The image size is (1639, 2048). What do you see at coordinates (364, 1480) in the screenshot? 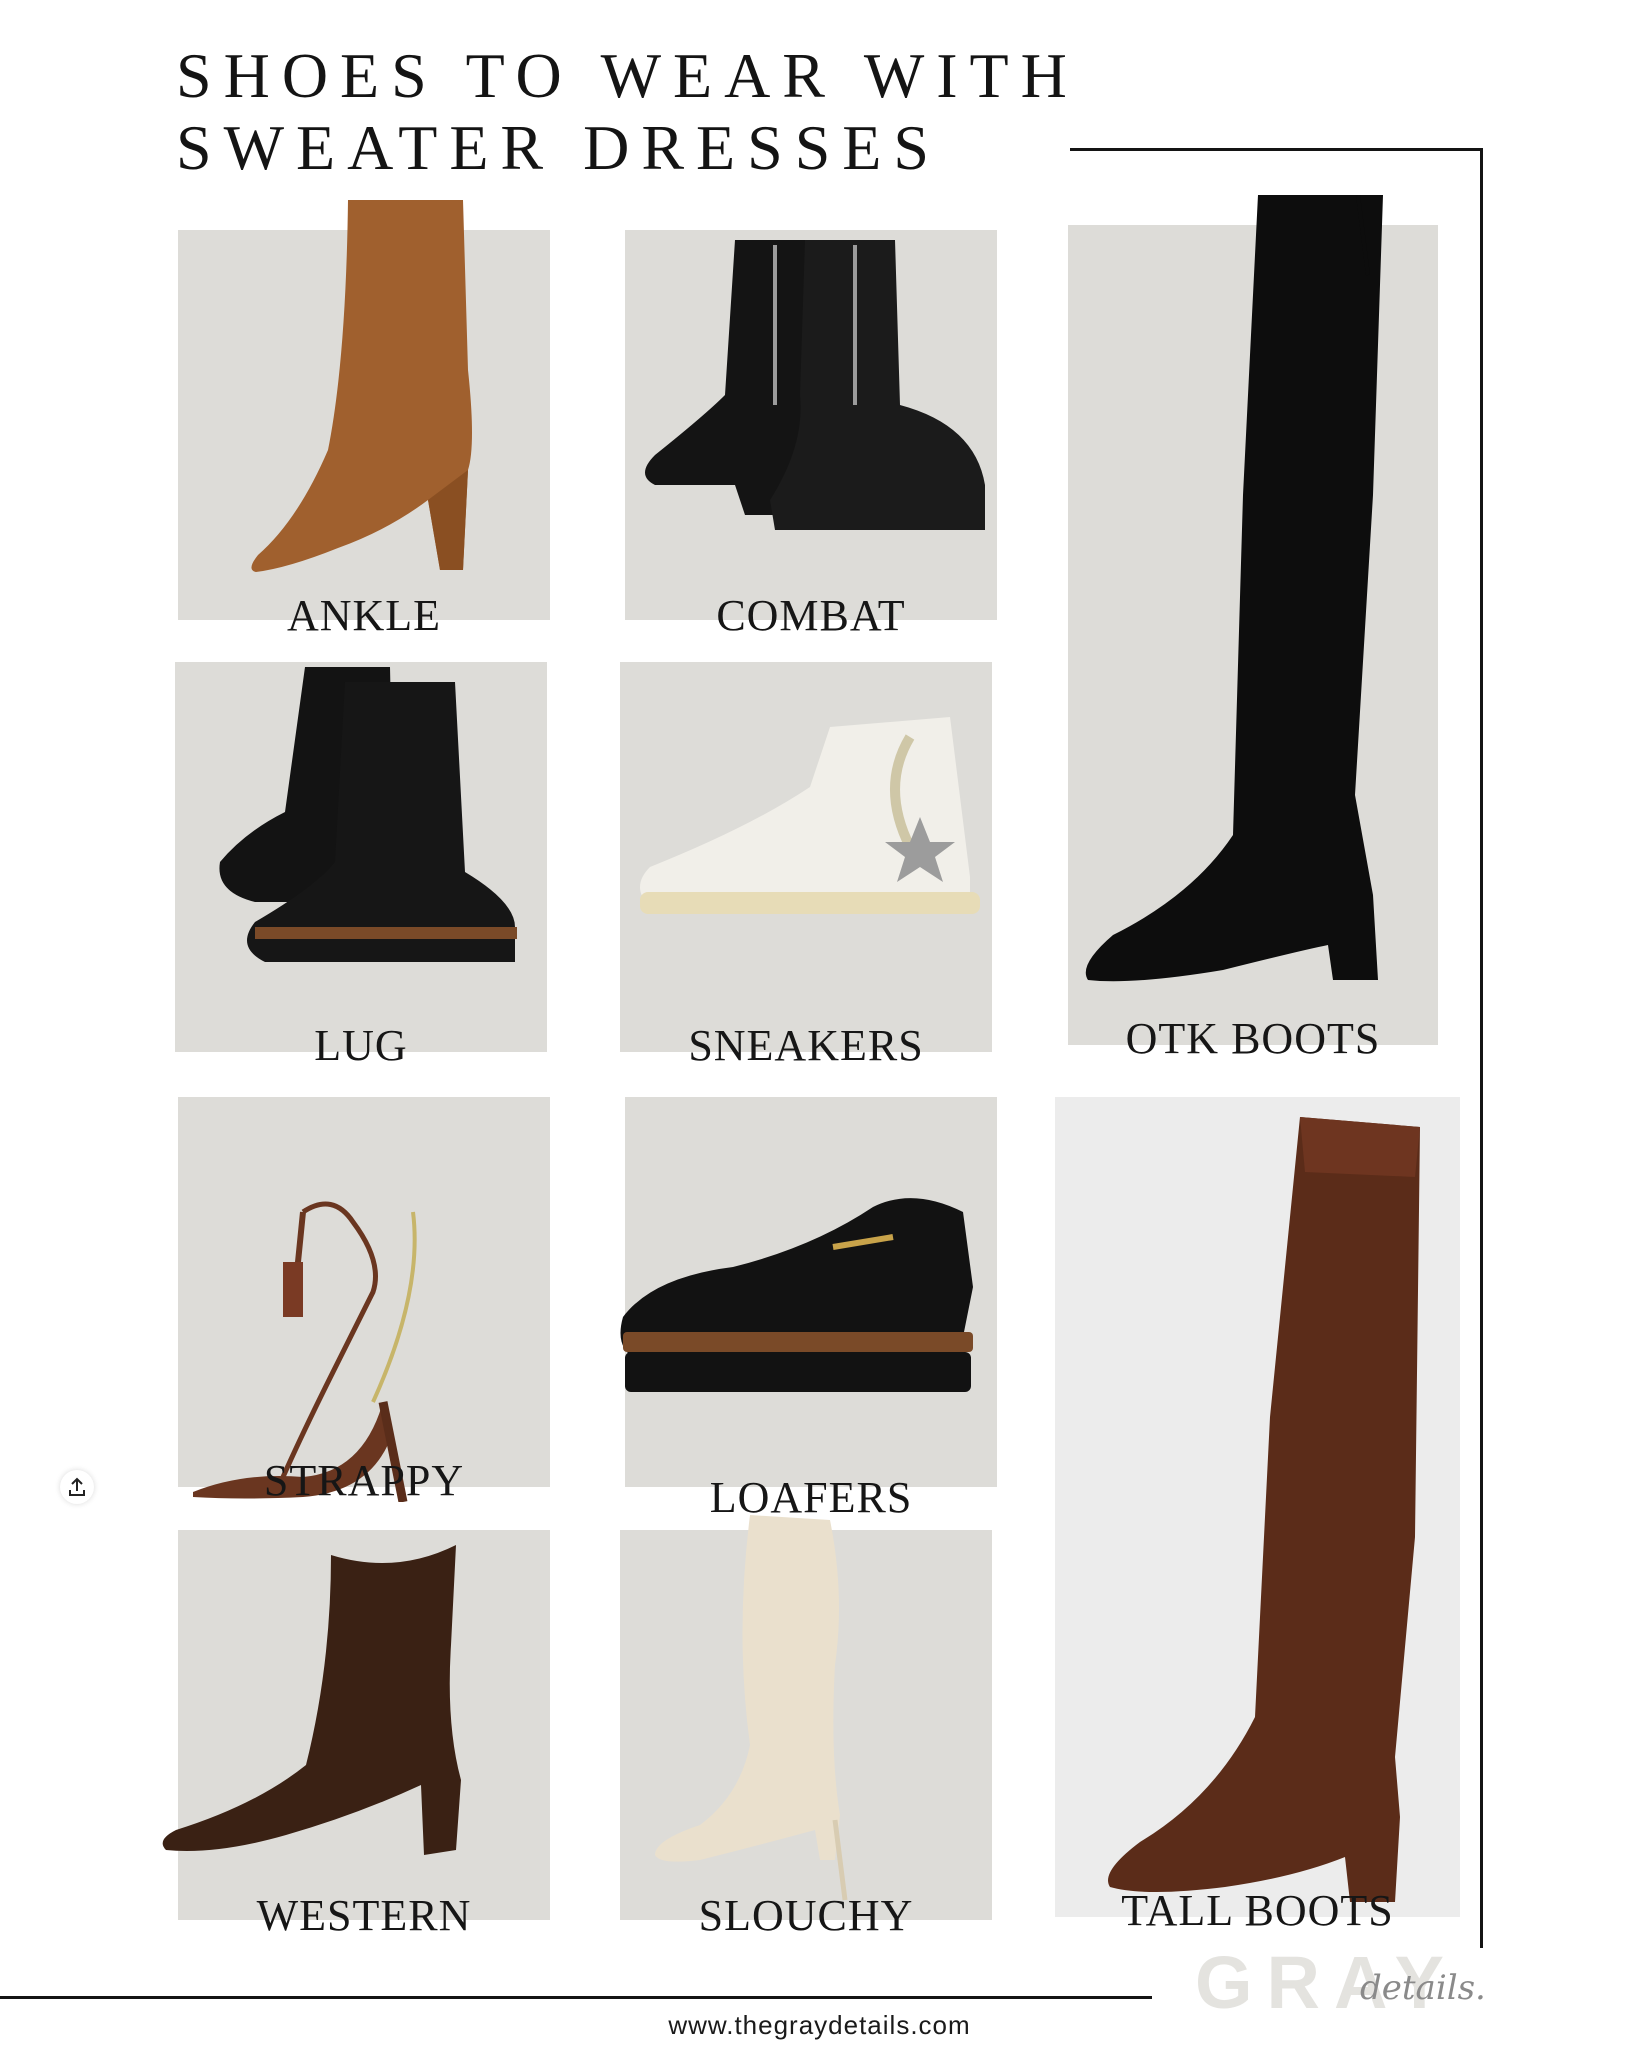
I see `label-strappy: STRAPPY` at bounding box center [364, 1480].